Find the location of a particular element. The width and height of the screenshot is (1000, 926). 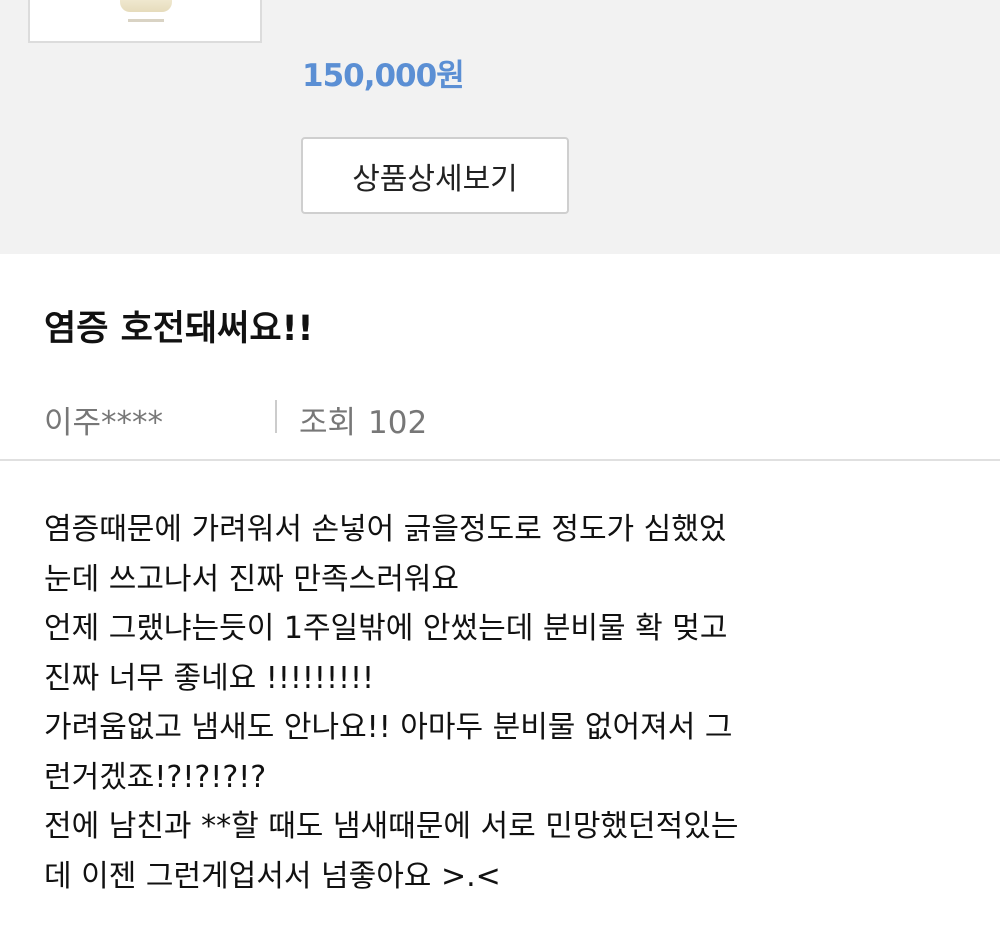

review-line: 언제 그랬냐는듯이 1주일밖에 안썼는데 분비물 확 멎고 is located at coordinates (386, 628).